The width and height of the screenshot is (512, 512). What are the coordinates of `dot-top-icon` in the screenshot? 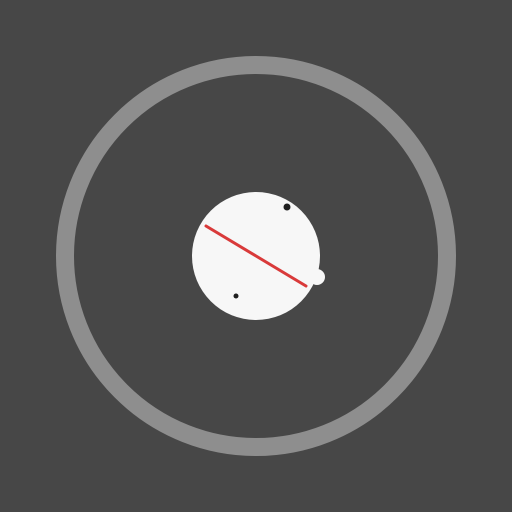 It's located at (287, 207).